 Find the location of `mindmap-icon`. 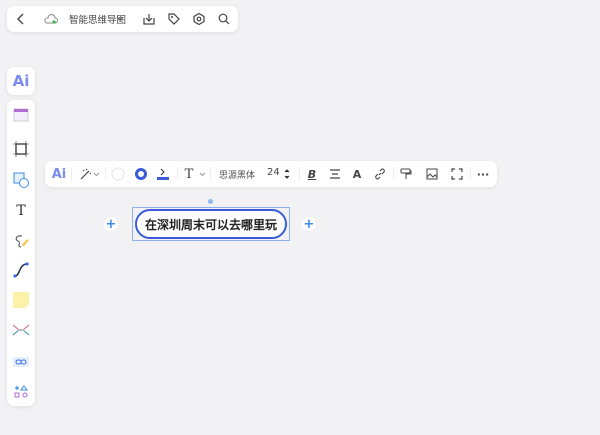

mindmap-icon is located at coordinates (21, 330).